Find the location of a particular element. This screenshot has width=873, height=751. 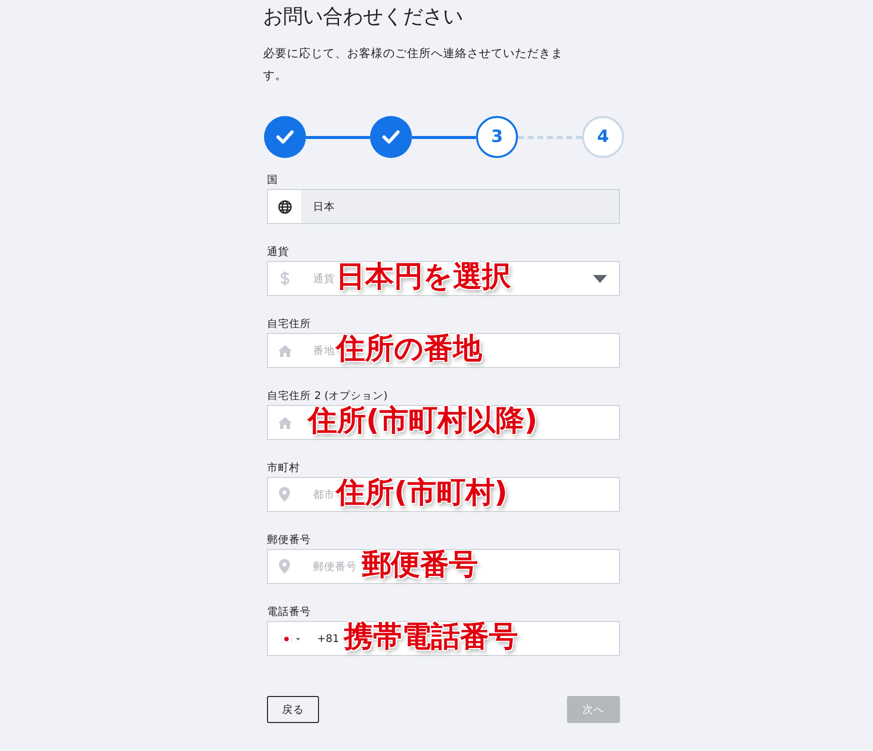

field-placeholder: 通貨 is located at coordinates (324, 279).